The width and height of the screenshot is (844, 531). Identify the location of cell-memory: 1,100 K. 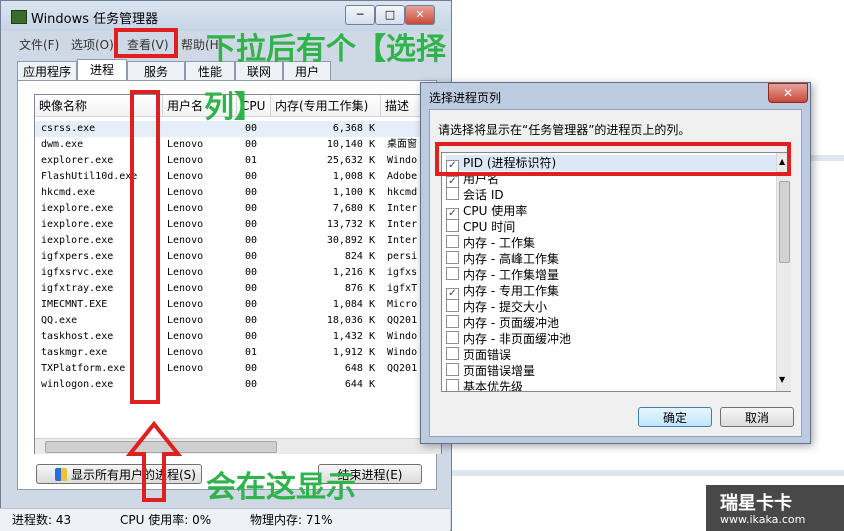
(353, 192).